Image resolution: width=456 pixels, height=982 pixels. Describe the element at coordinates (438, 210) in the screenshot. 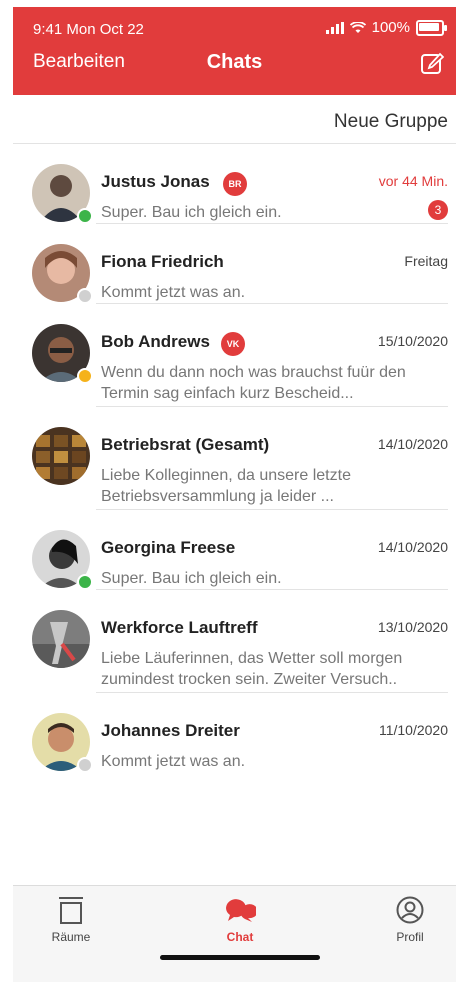

I see `unread-count-badge: 3` at that location.